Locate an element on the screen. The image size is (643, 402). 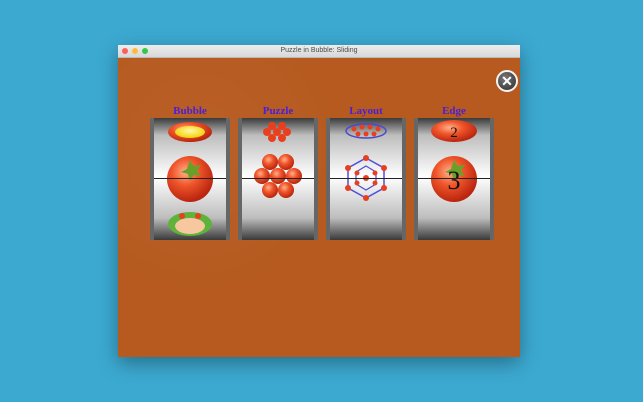
puzzle-center-symbol is located at coordinates (278, 176).